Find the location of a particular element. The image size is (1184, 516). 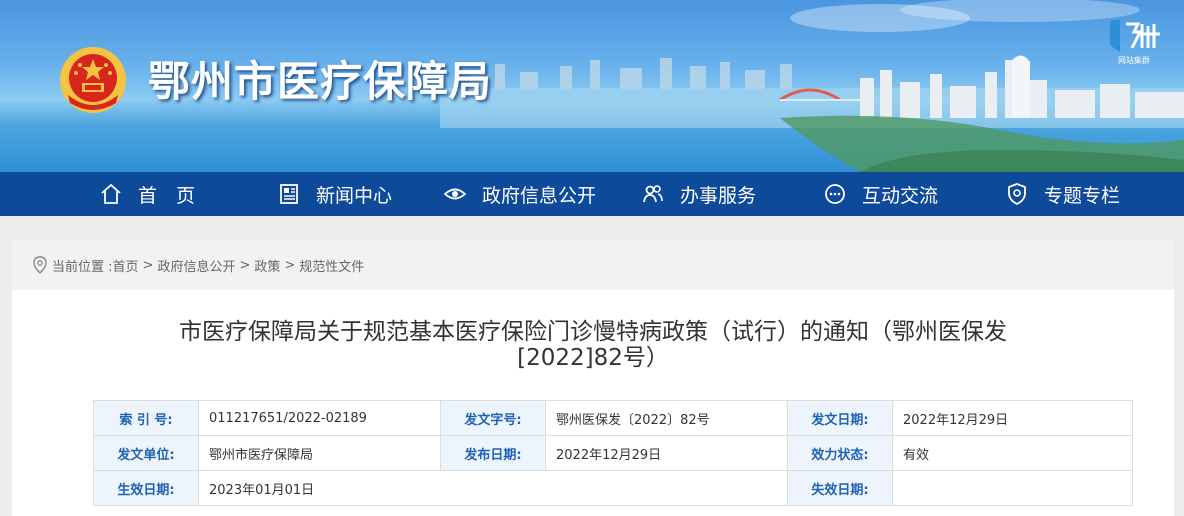

meta-label-issuer: 发文单位: is located at coordinates (146, 453).